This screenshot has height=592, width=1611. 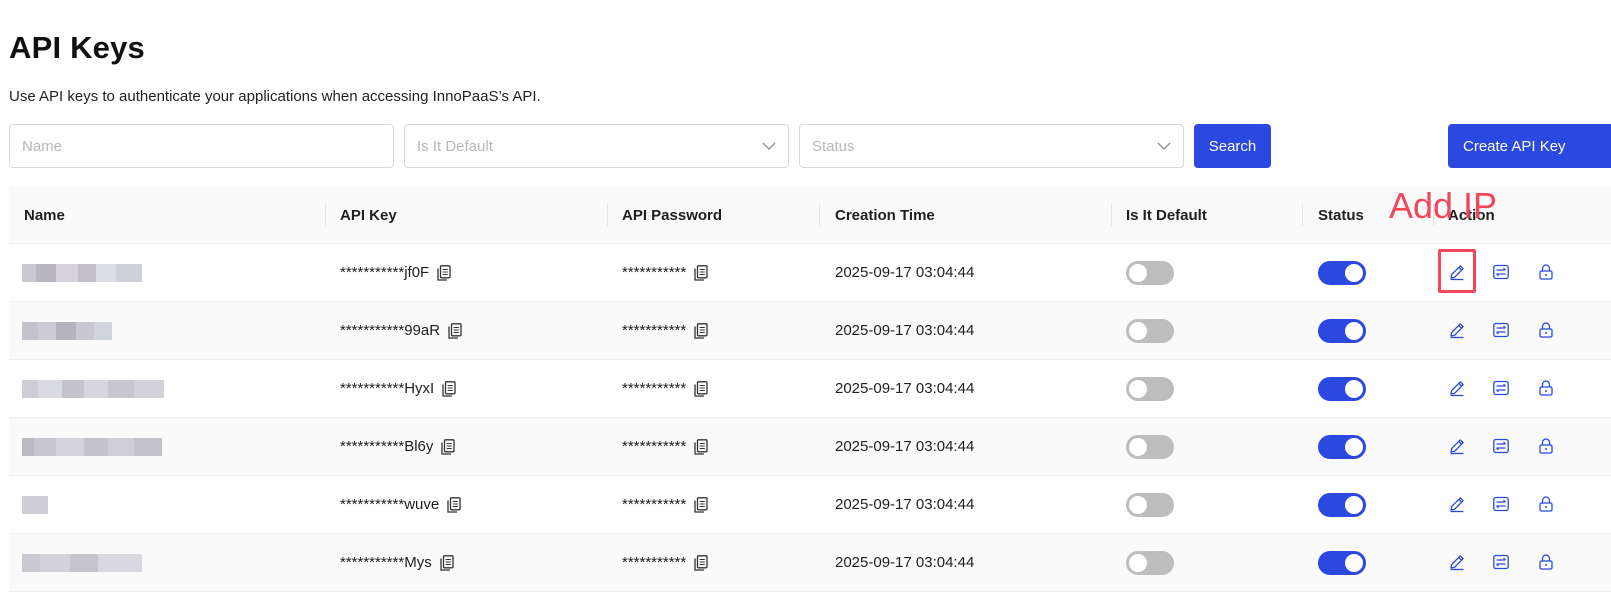 I want to click on status-filter-placeholder: Status, so click(x=833, y=146).